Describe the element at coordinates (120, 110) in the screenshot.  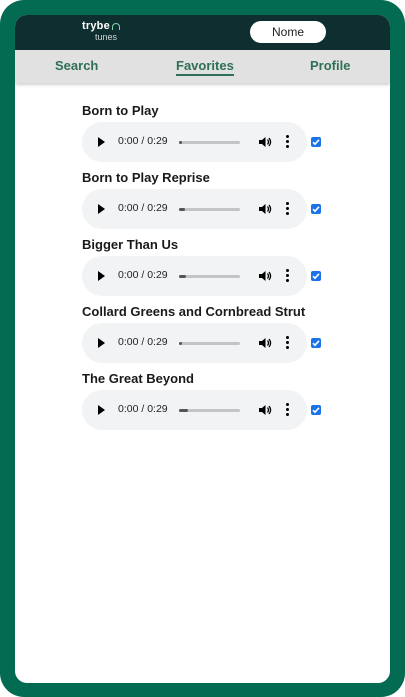
I see `song-title: Born to Play` at that location.